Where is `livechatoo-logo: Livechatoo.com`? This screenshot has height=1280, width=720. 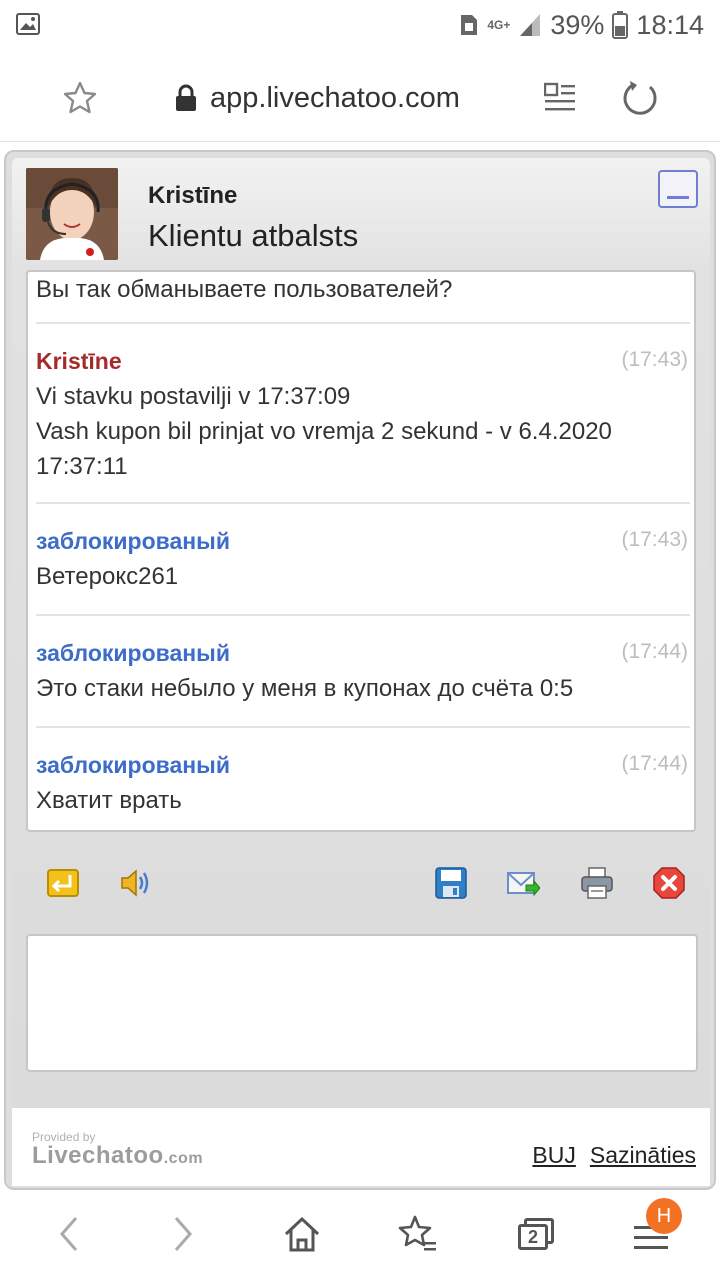
livechatoo-logo: Livechatoo.com is located at coordinates (117, 1156).